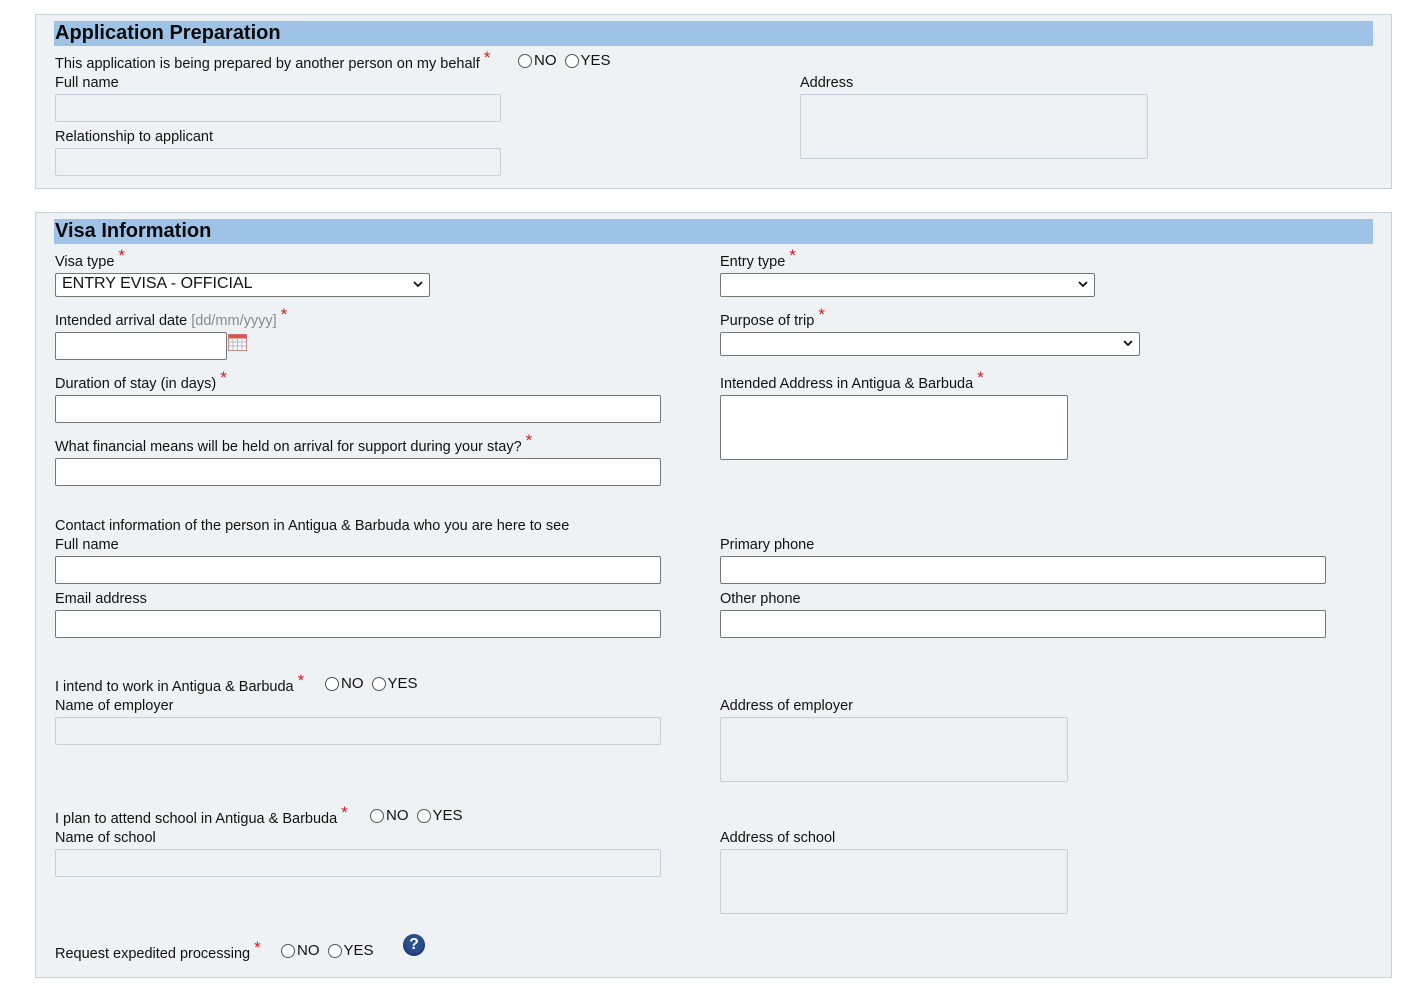 This screenshot has height=1000, width=1416. Describe the element at coordinates (358, 731) in the screenshot. I see `employer-name-input` at that location.